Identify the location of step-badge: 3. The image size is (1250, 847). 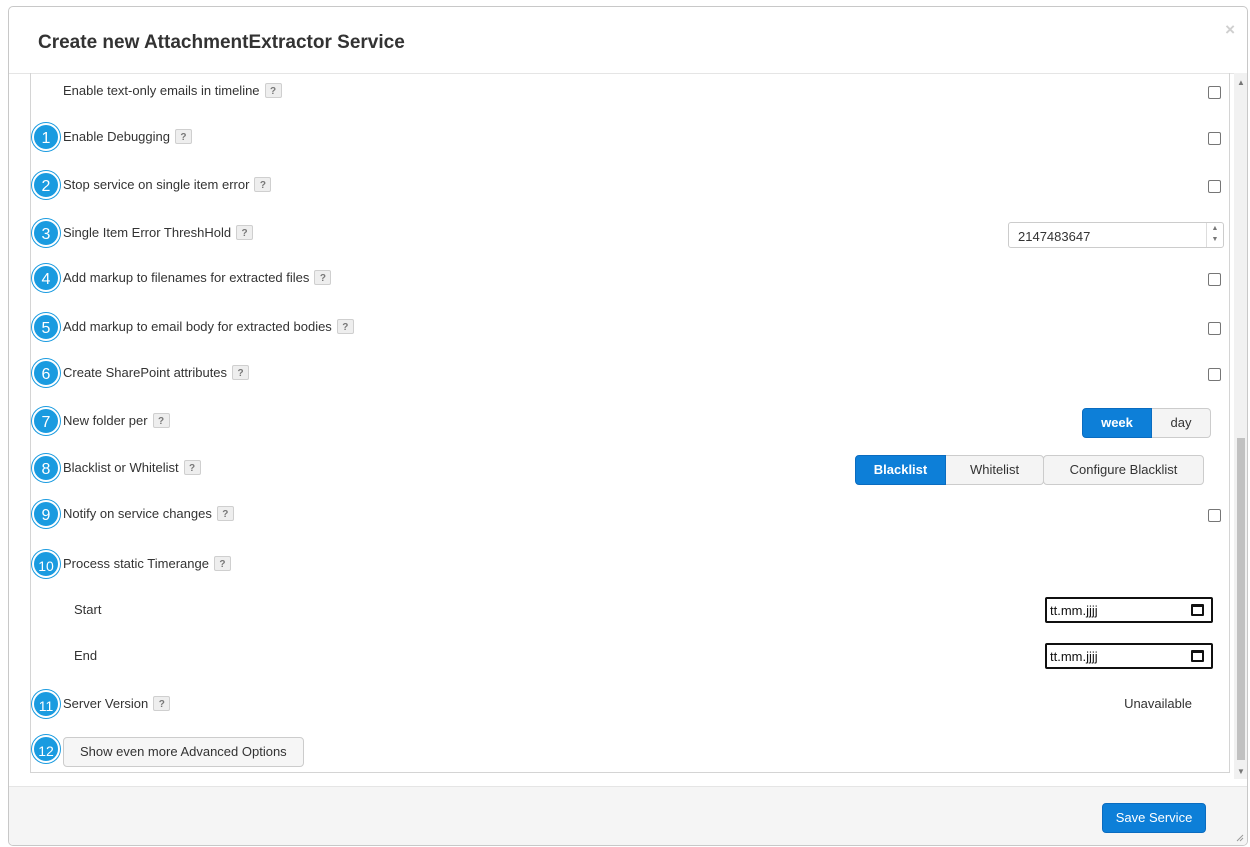
(46, 233).